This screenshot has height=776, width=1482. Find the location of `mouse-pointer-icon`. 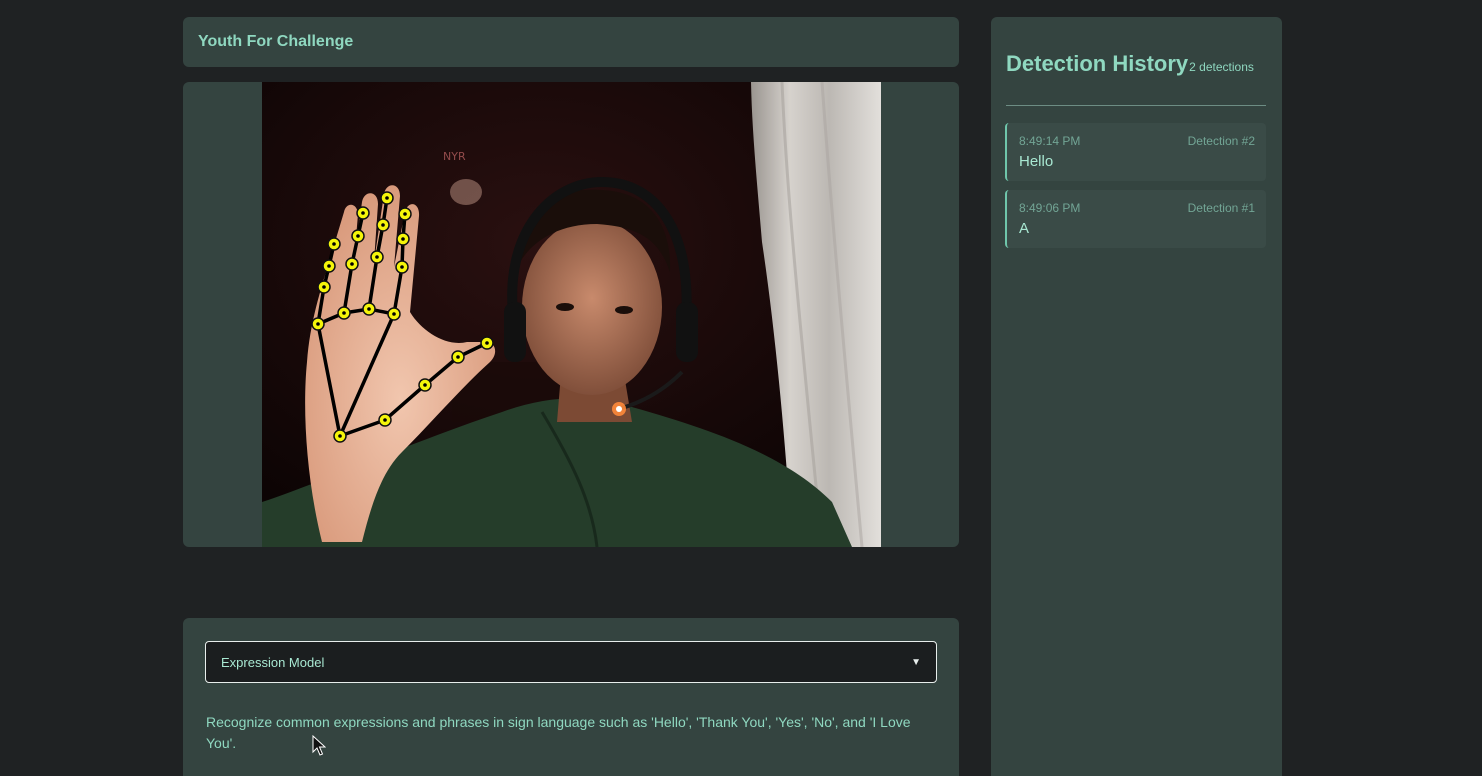

mouse-pointer-icon is located at coordinates (319, 745).